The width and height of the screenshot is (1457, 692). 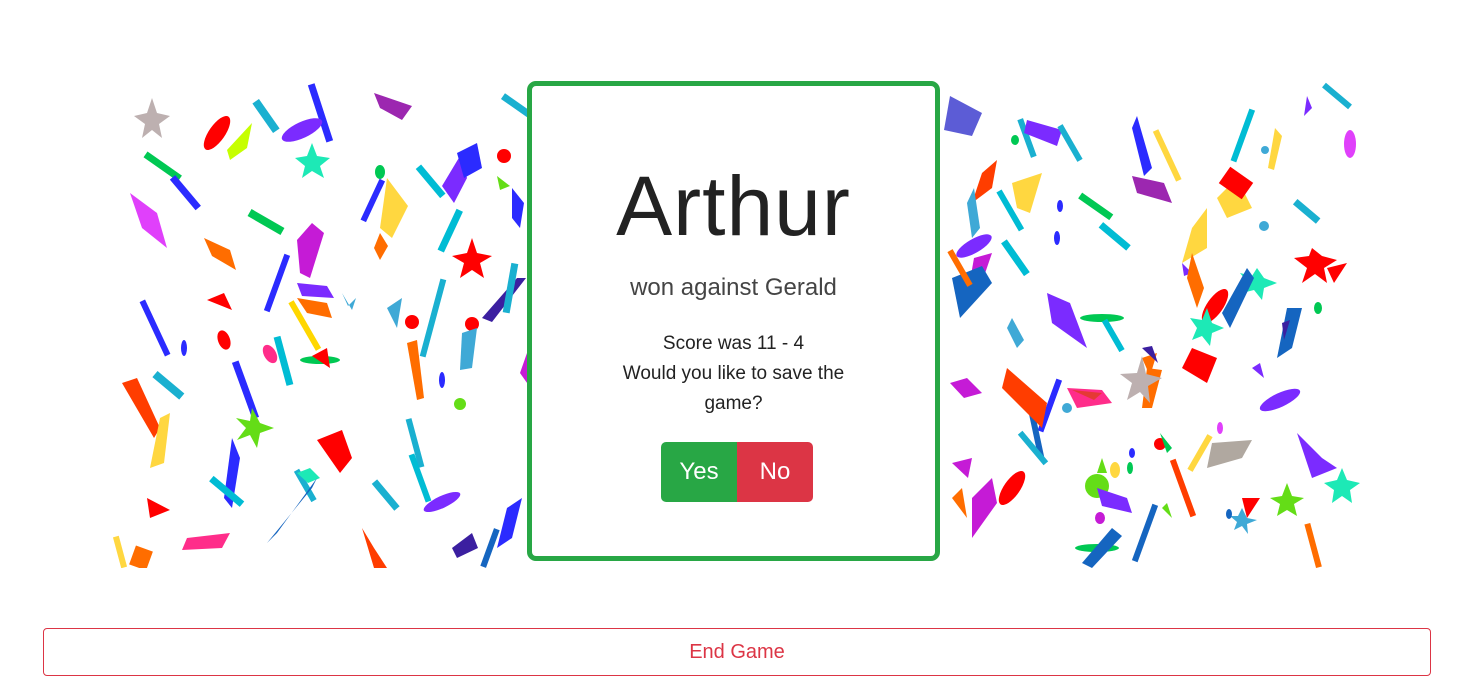 I want to click on end-game-button: End Game, so click(x=737, y=652).